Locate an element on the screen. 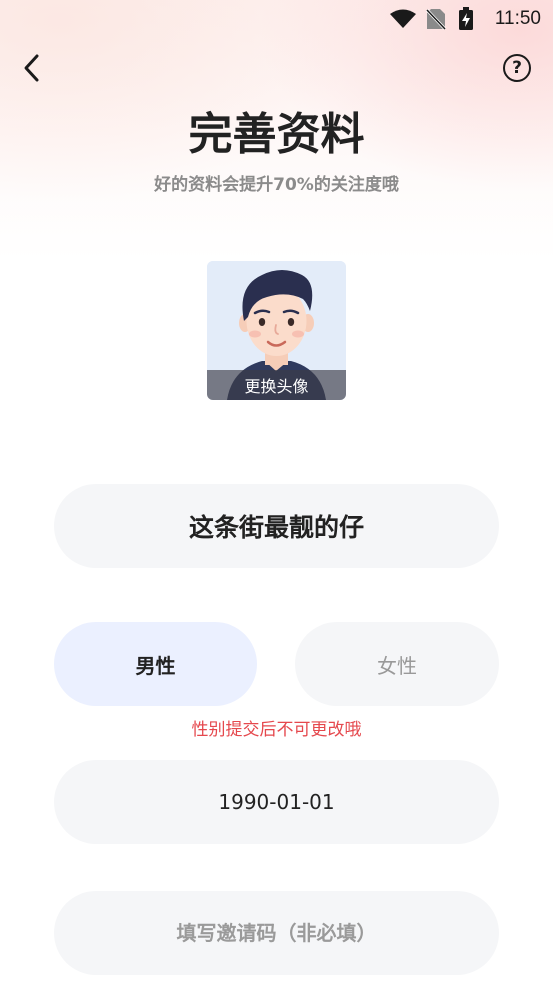 Image resolution: width=553 pixels, height=983 pixels. nickname-field: 这条街最靓的仔 is located at coordinates (276, 526).